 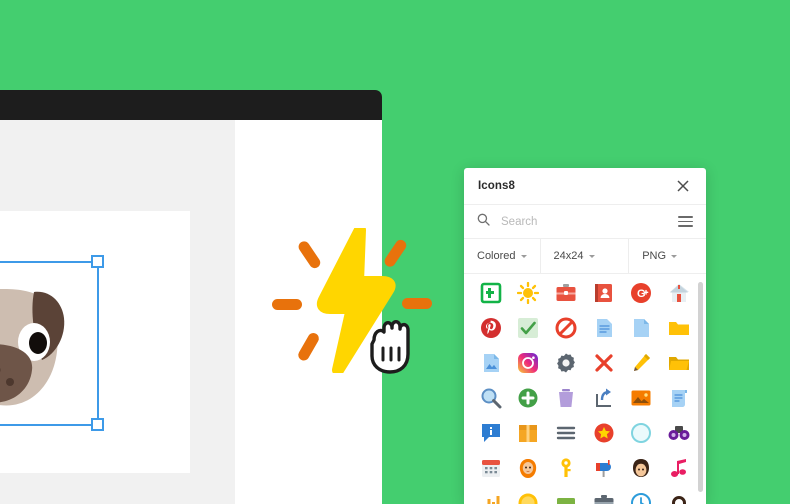 I want to click on filter-style-dropdown: Colored, so click(x=502, y=256).